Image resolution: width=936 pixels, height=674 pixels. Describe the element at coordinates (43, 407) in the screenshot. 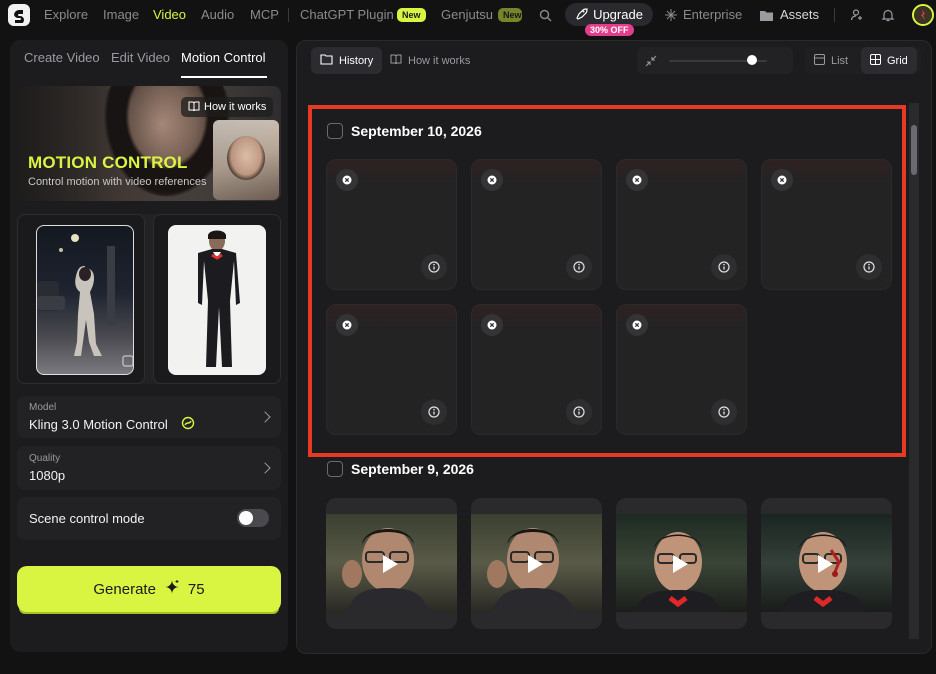

I see `model-label: Model` at that location.